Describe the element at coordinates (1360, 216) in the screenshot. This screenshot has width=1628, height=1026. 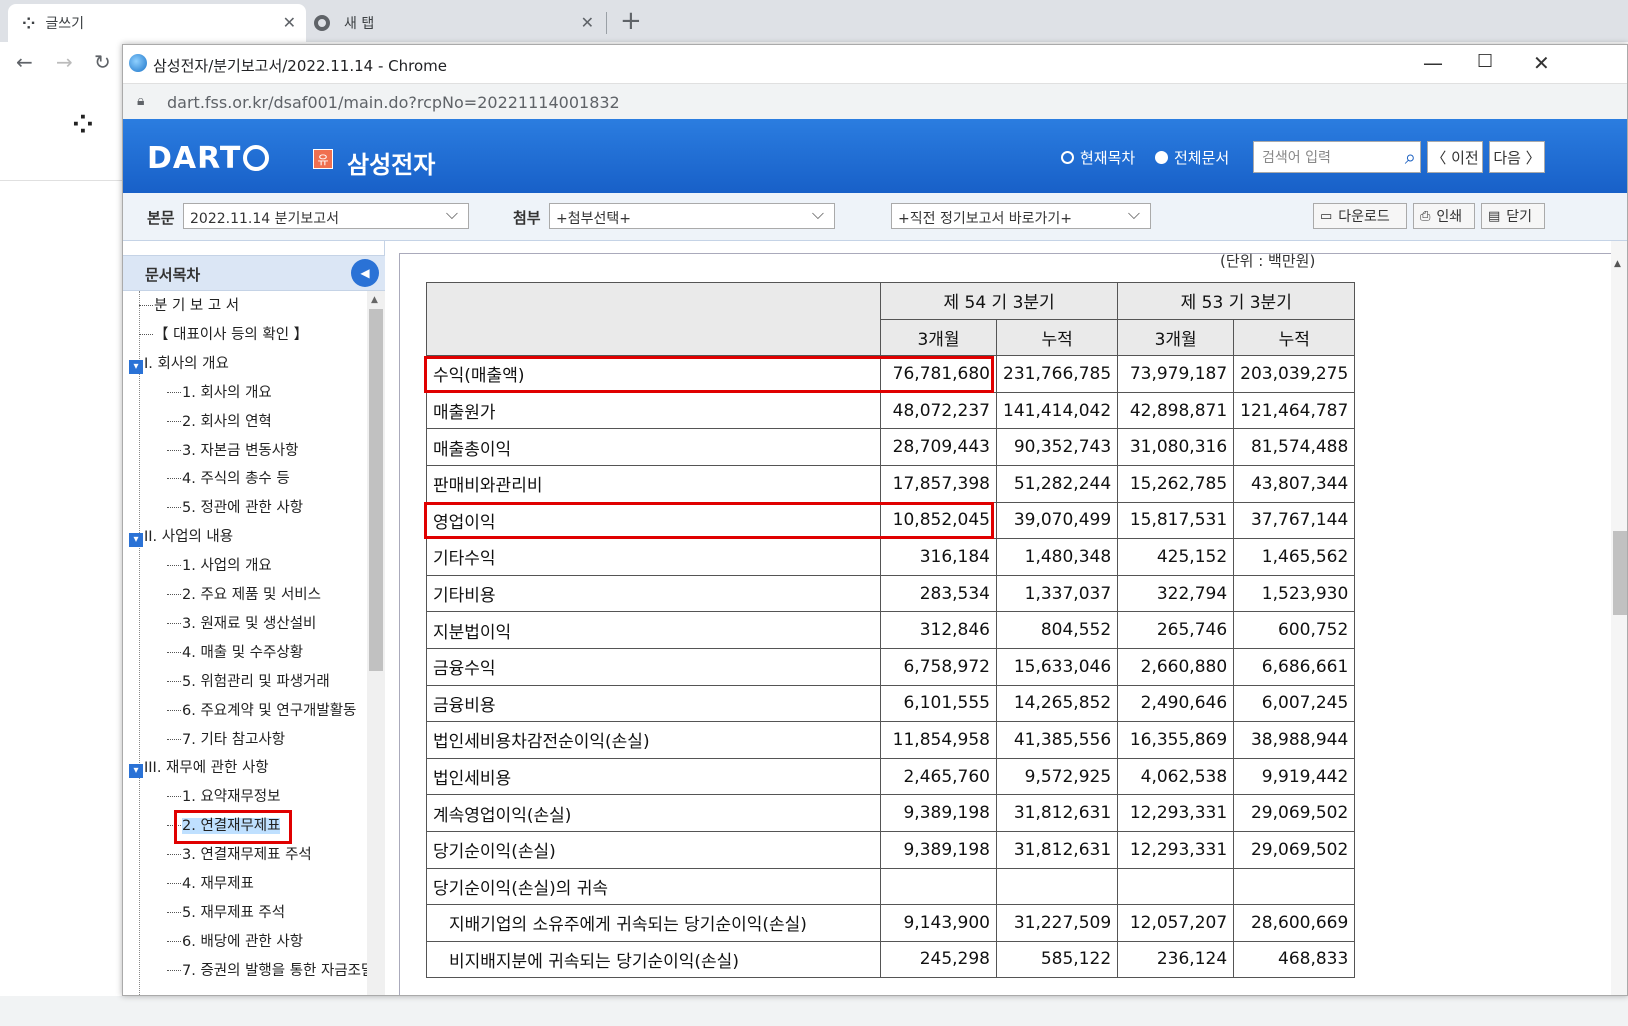
I see `download-button: ▭ 다운로드` at that location.